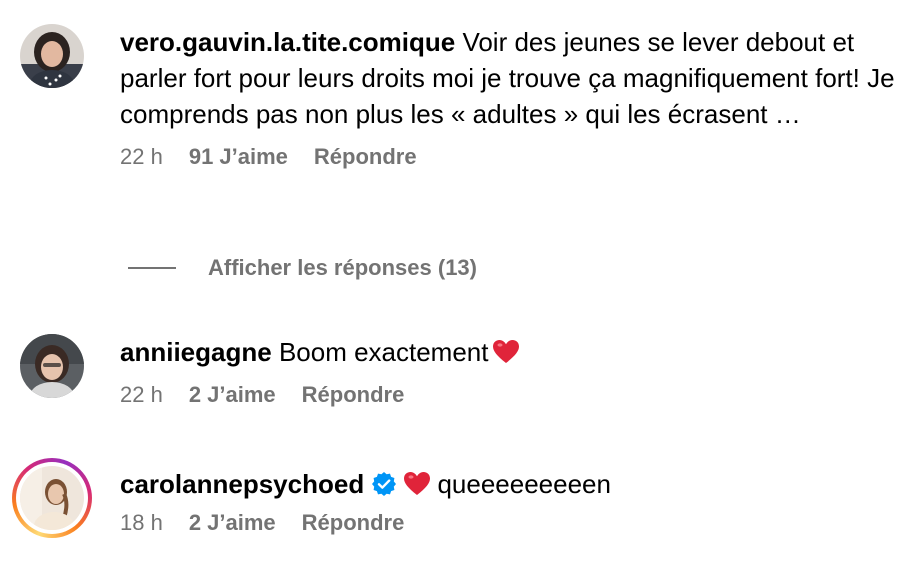 The image size is (918, 564). Describe the element at coordinates (524, 484) in the screenshot. I see `comment-body: queeeeeeeeen` at that location.